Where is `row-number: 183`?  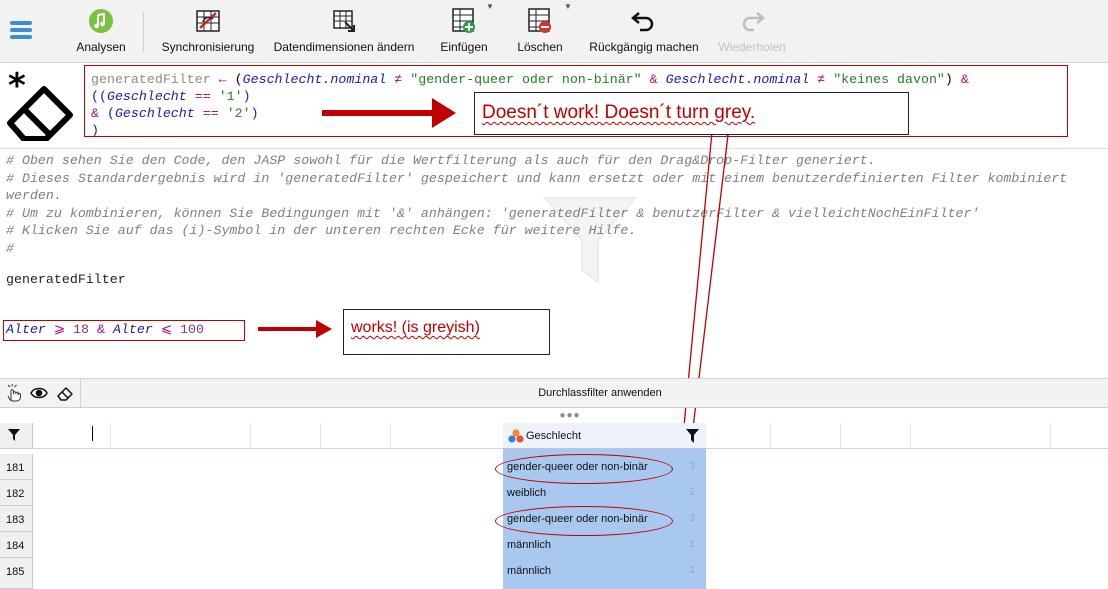 row-number: 183 is located at coordinates (16, 519).